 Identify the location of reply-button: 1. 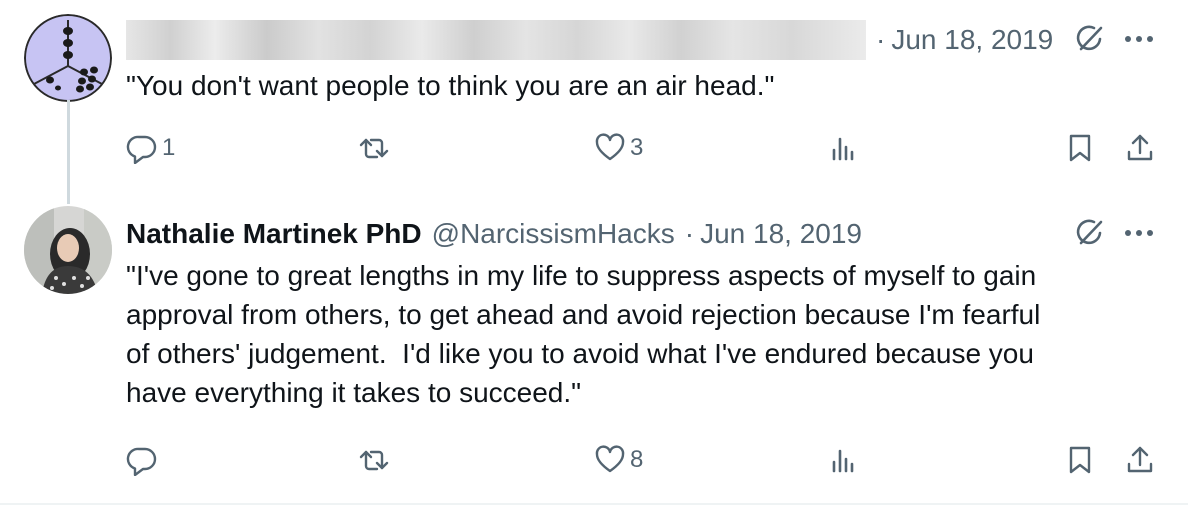
(150, 148).